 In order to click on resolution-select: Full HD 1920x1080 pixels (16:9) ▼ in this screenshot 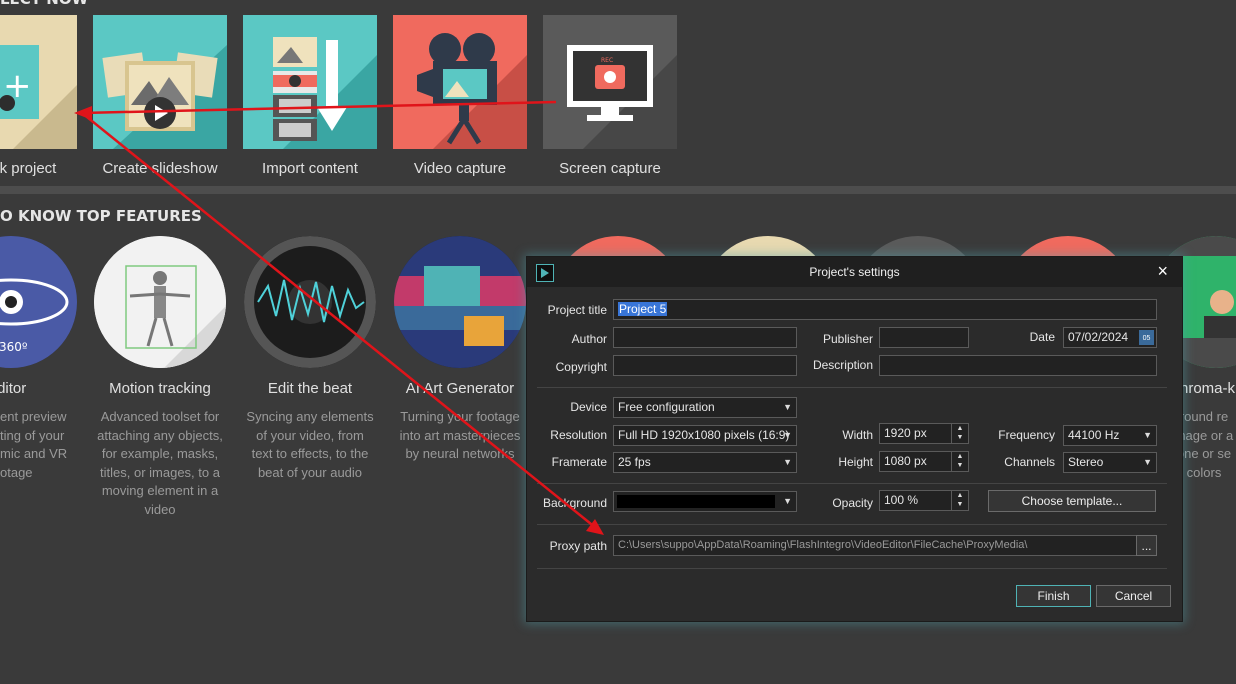, I will do `click(705, 435)`.